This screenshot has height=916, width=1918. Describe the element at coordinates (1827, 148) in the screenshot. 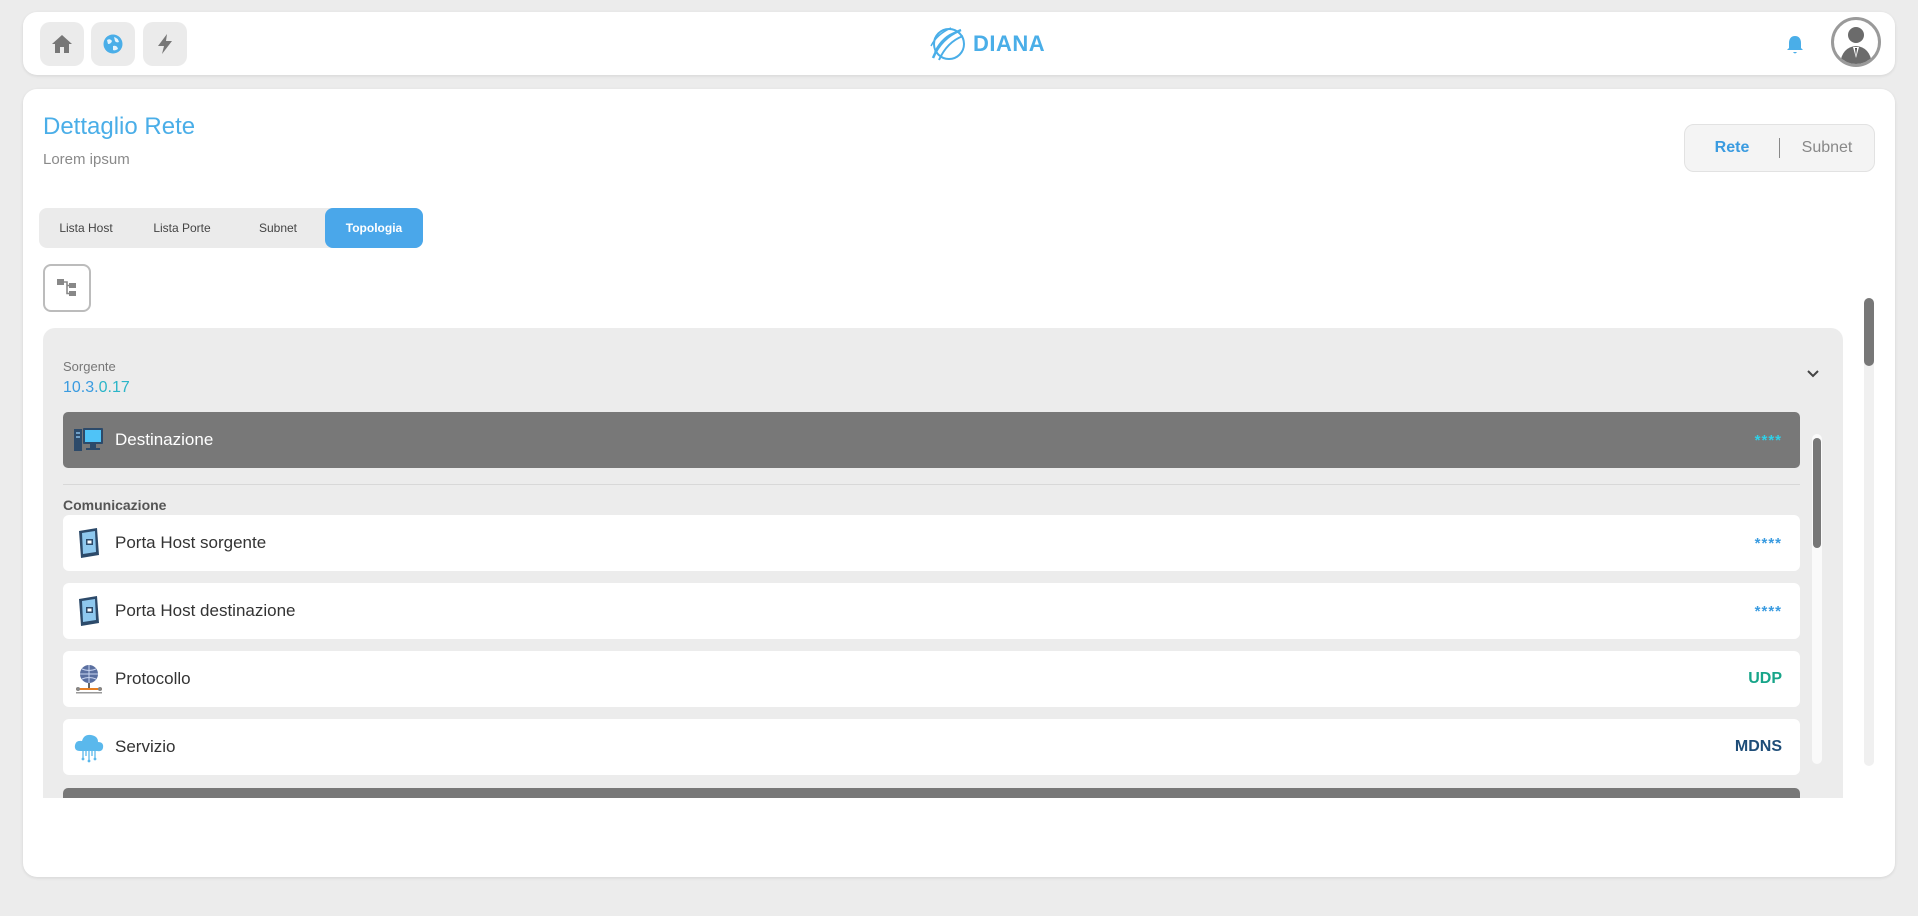

I see `toggle-subnet: Subnet` at that location.